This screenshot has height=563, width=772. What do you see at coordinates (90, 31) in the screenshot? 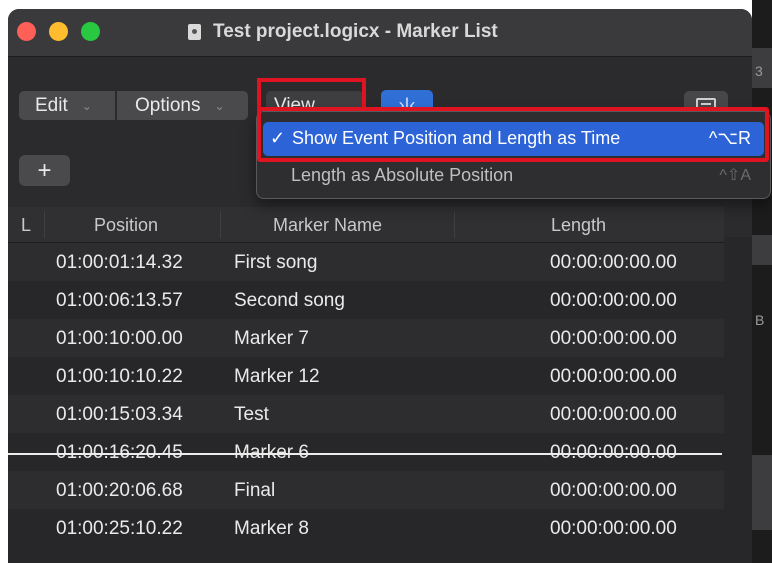
I see `zoom-window-button` at bounding box center [90, 31].